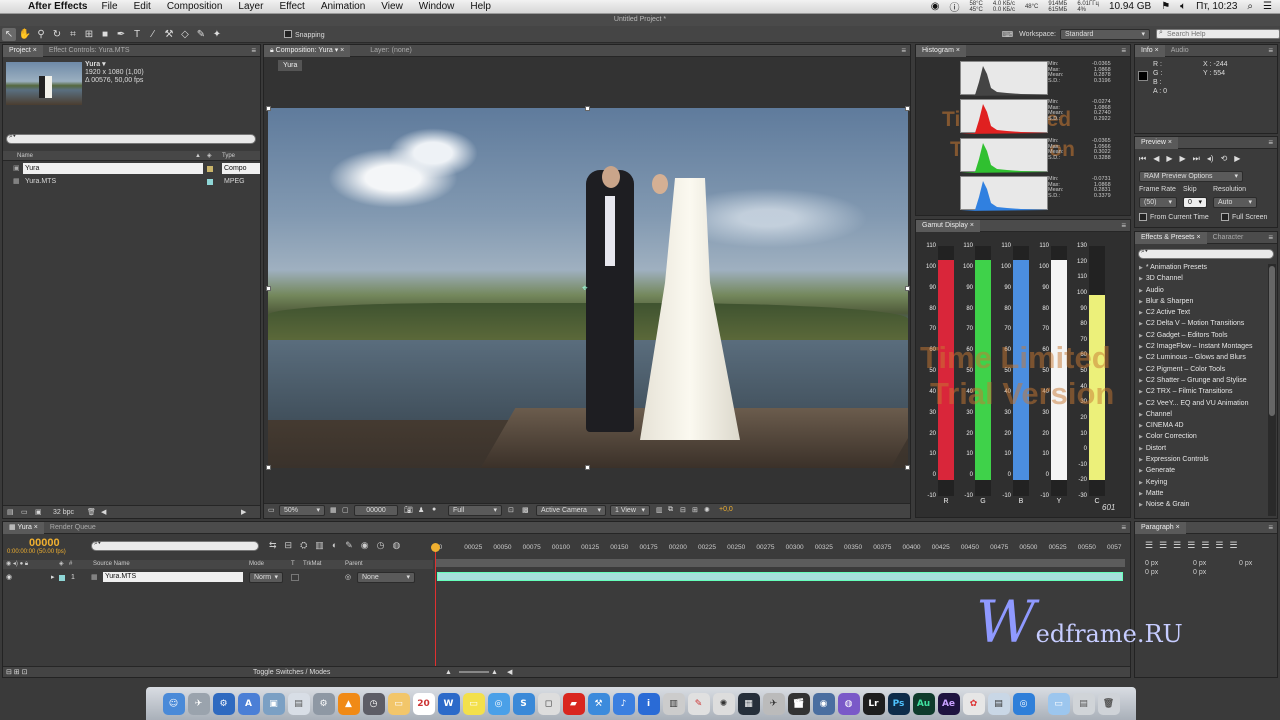  I want to click on fast-previews-icon: ⧉, so click(670, 510).